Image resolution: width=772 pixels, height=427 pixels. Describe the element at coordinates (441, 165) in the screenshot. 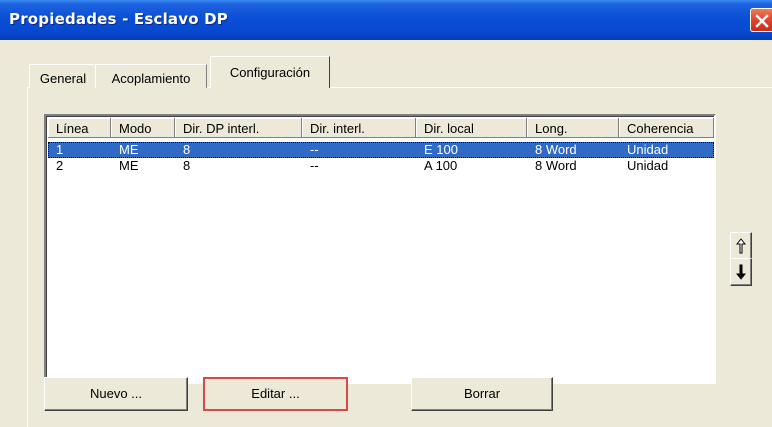

I see `cell-dir-local: A 100` at that location.